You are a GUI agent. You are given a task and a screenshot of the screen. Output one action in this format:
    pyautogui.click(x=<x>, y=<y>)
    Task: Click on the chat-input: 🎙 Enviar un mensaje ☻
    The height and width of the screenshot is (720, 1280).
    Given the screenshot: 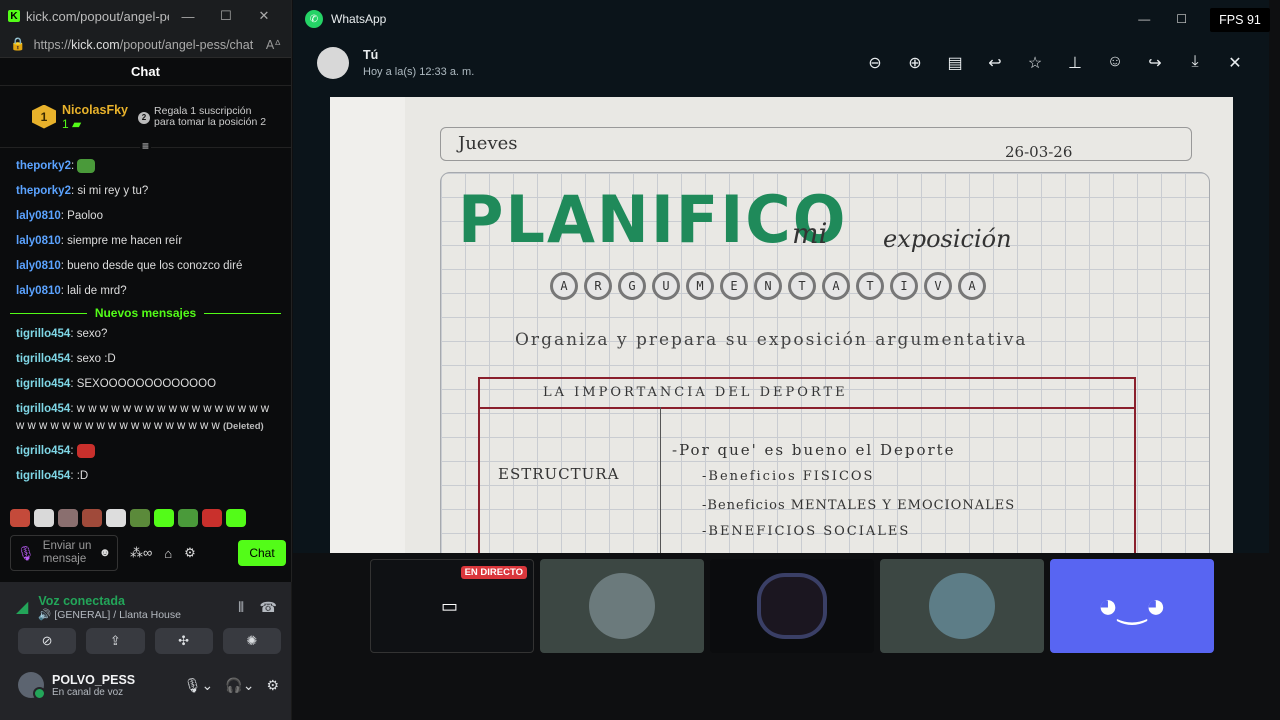 What is the action you would take?
    pyautogui.click(x=64, y=553)
    